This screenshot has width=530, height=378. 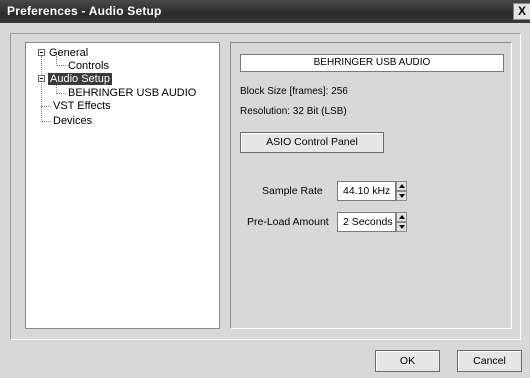 What do you see at coordinates (265, 11) in the screenshot?
I see `title-bar: Preferences - Audio Setup X` at bounding box center [265, 11].